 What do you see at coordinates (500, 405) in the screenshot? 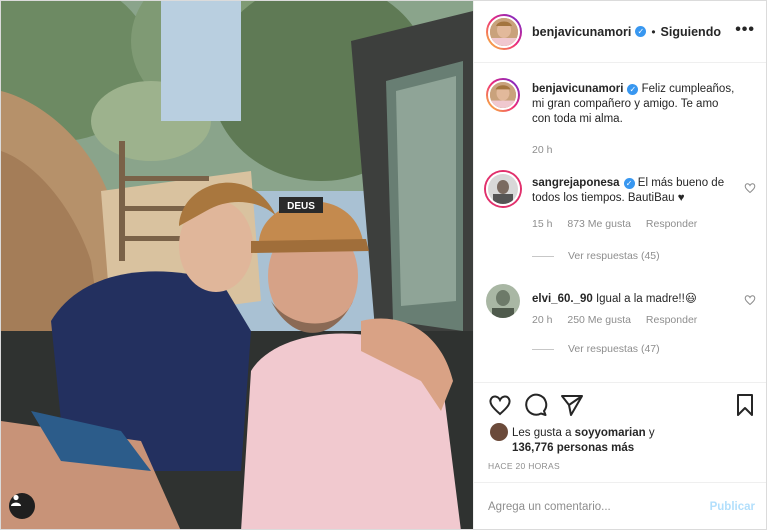
I see `heart-icon` at bounding box center [500, 405].